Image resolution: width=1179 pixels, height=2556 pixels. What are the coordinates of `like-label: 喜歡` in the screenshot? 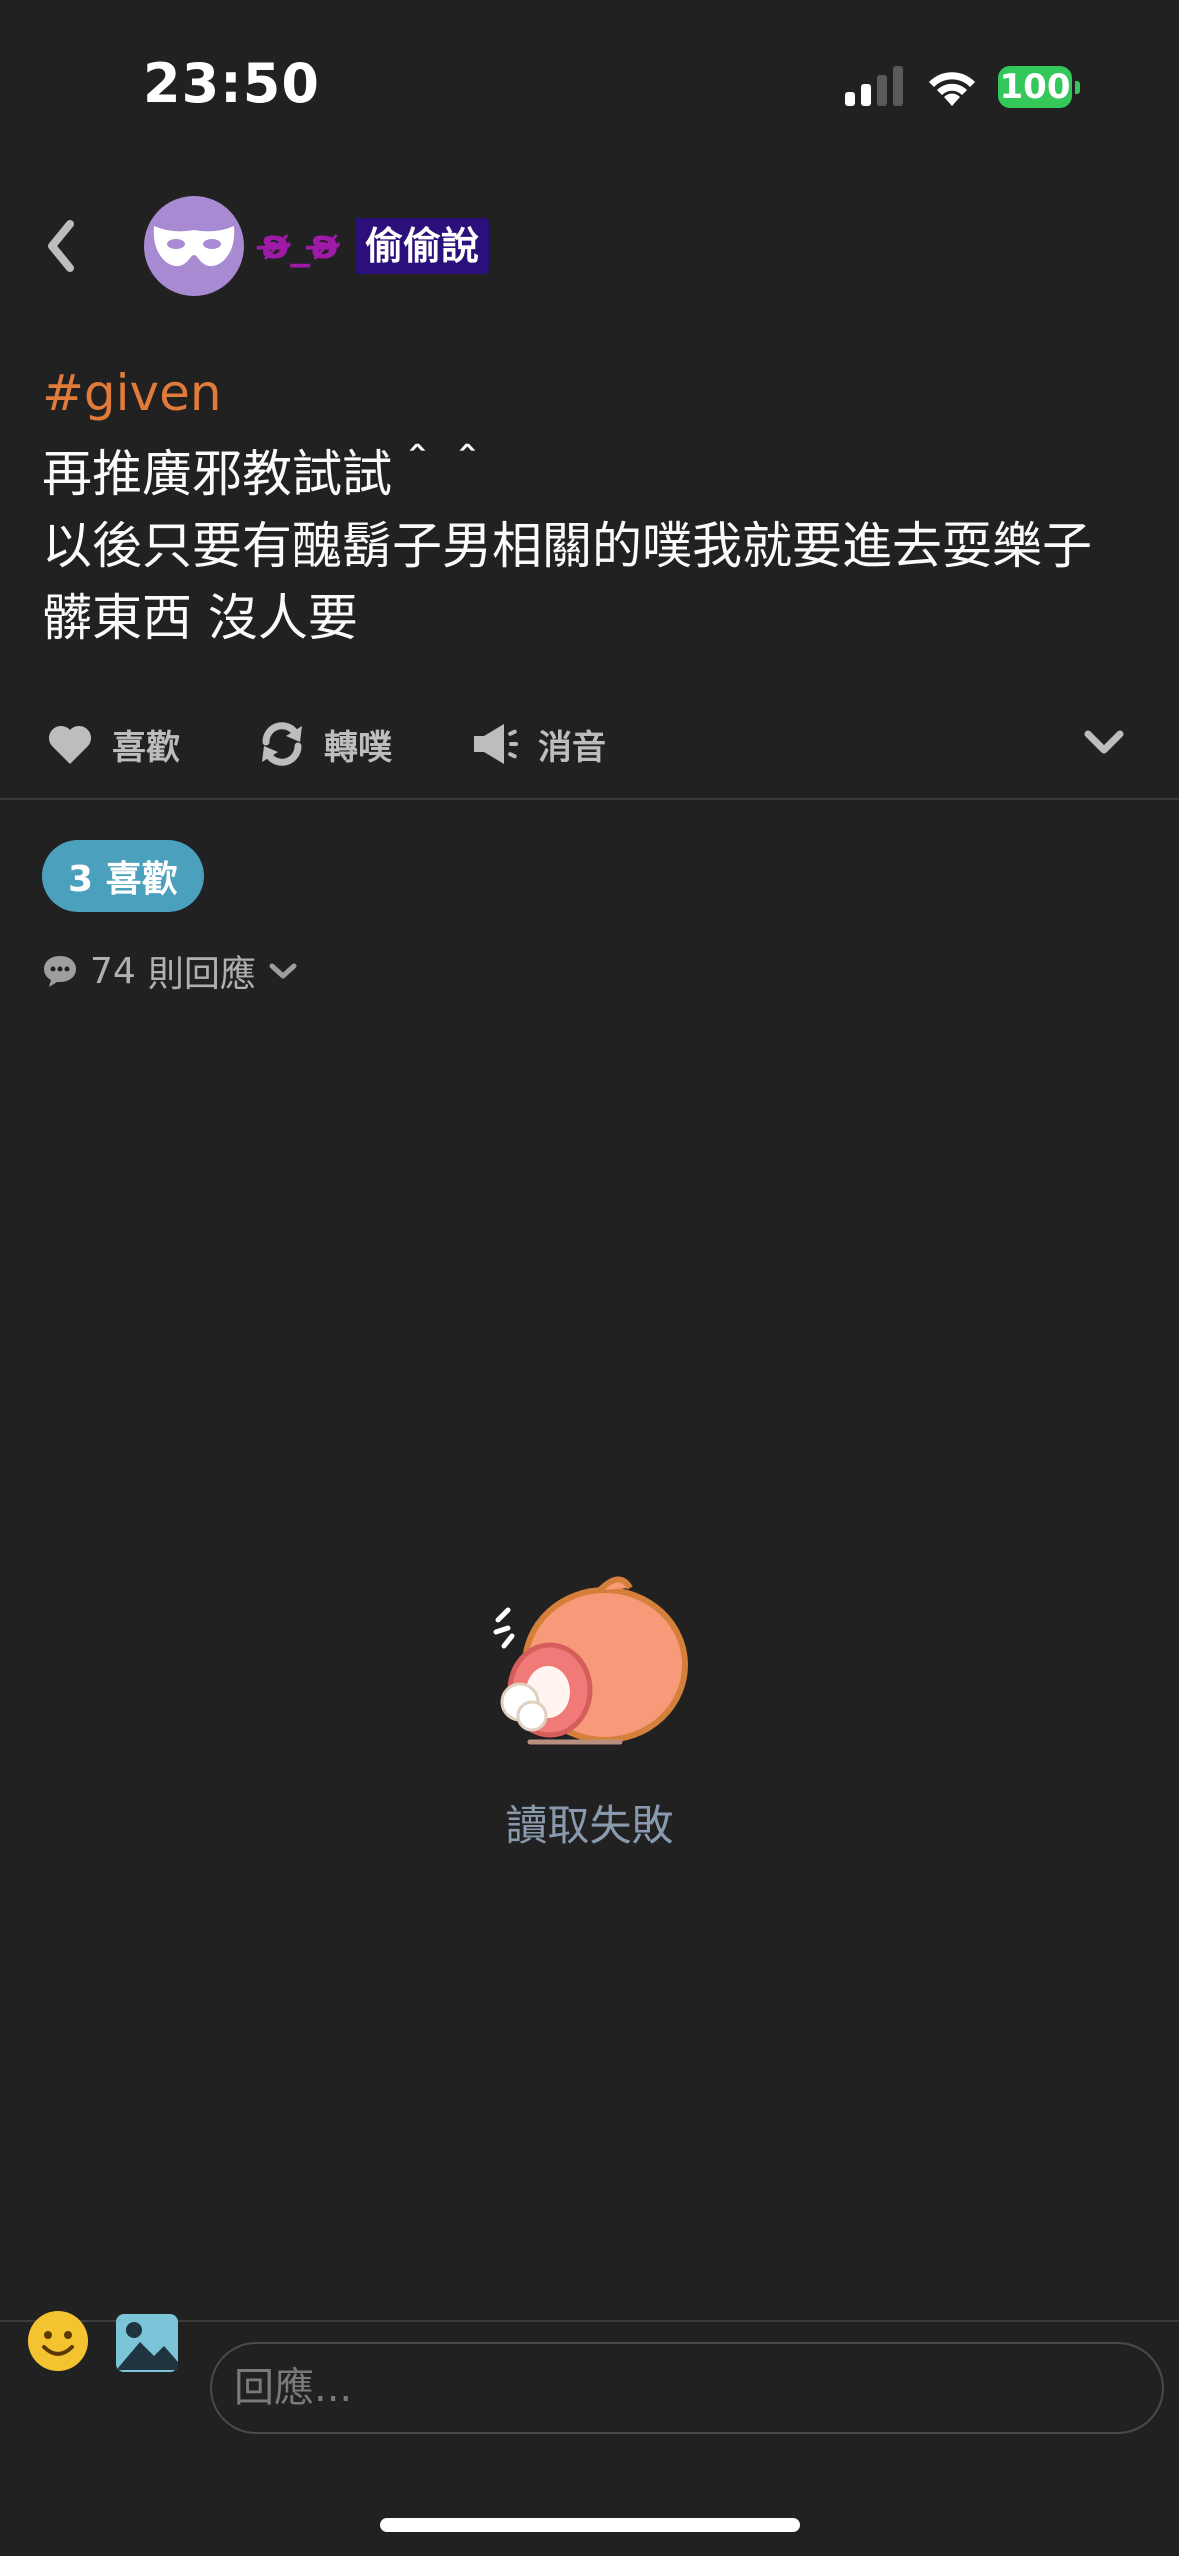 It's located at (146, 747).